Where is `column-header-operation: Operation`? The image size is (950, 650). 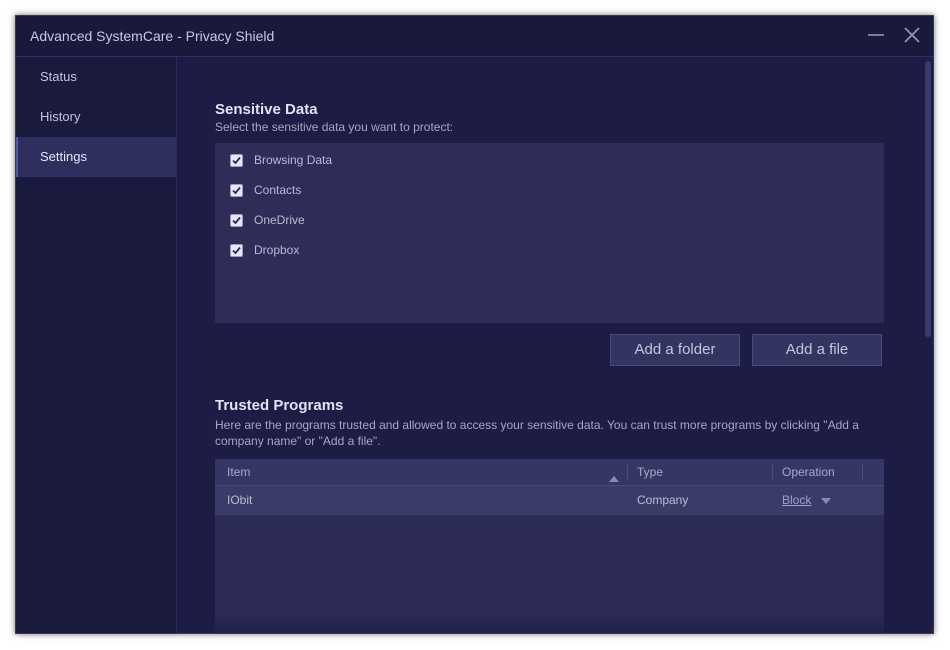 column-header-operation: Operation is located at coordinates (808, 472).